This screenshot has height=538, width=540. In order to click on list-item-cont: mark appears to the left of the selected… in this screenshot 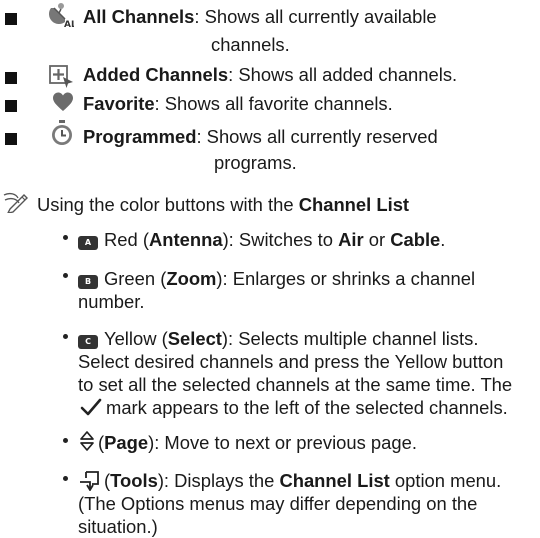, I will do `click(307, 407)`.